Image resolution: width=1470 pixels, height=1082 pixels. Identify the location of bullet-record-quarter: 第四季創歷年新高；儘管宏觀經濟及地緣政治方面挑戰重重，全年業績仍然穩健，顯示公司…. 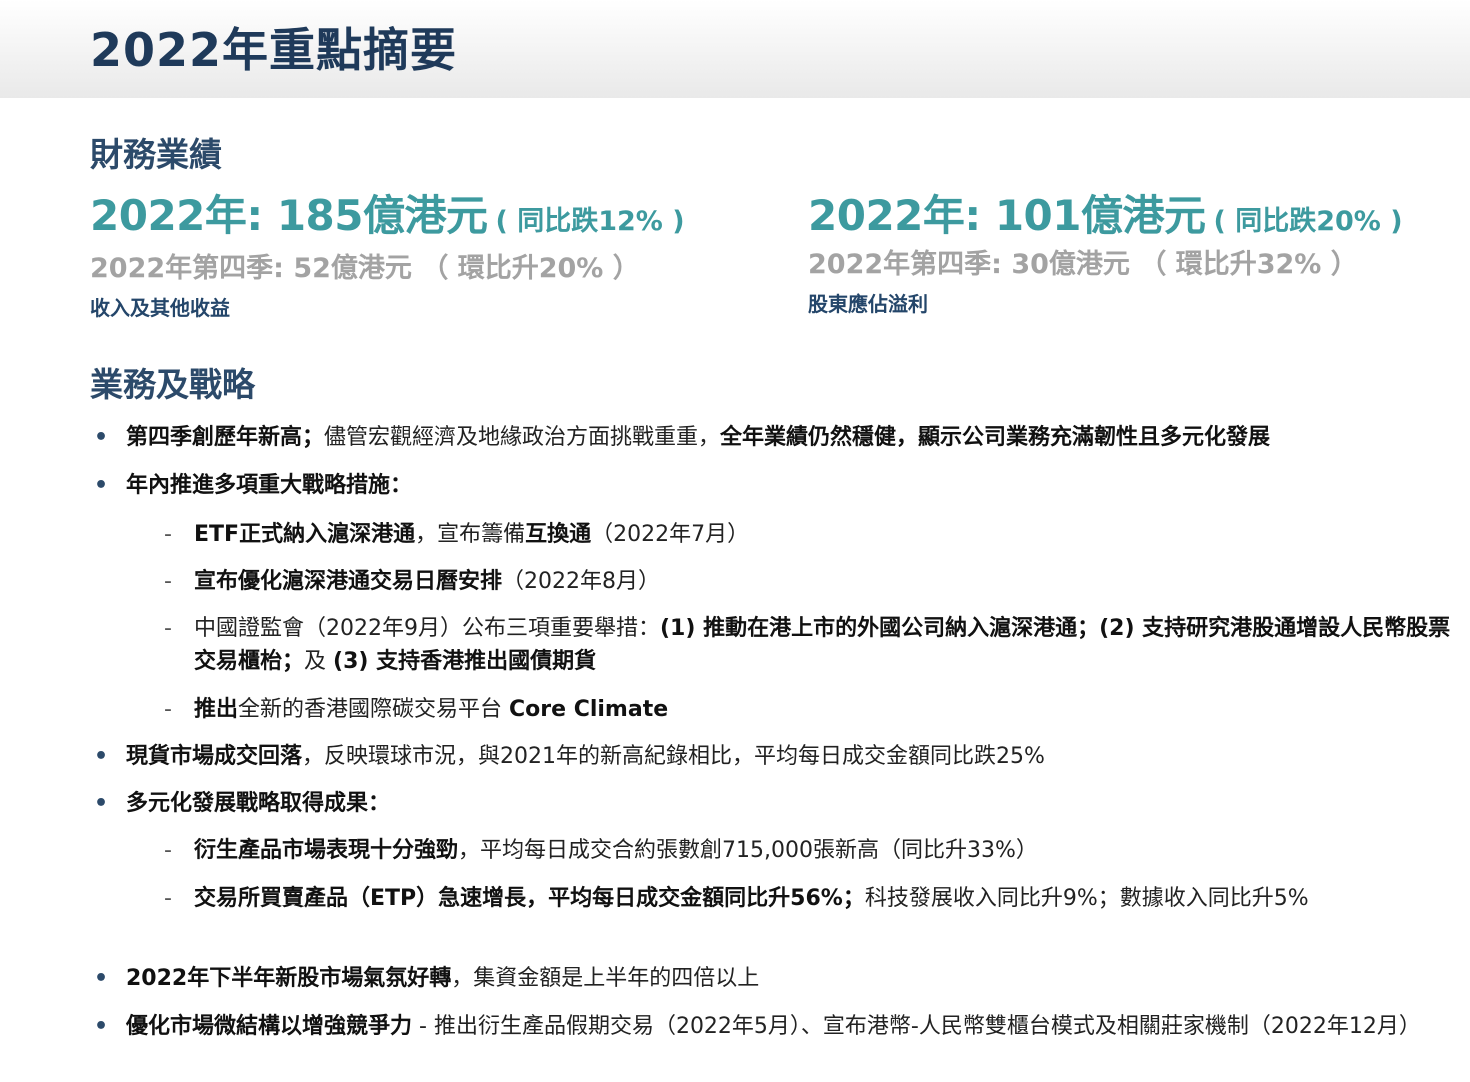
(698, 437).